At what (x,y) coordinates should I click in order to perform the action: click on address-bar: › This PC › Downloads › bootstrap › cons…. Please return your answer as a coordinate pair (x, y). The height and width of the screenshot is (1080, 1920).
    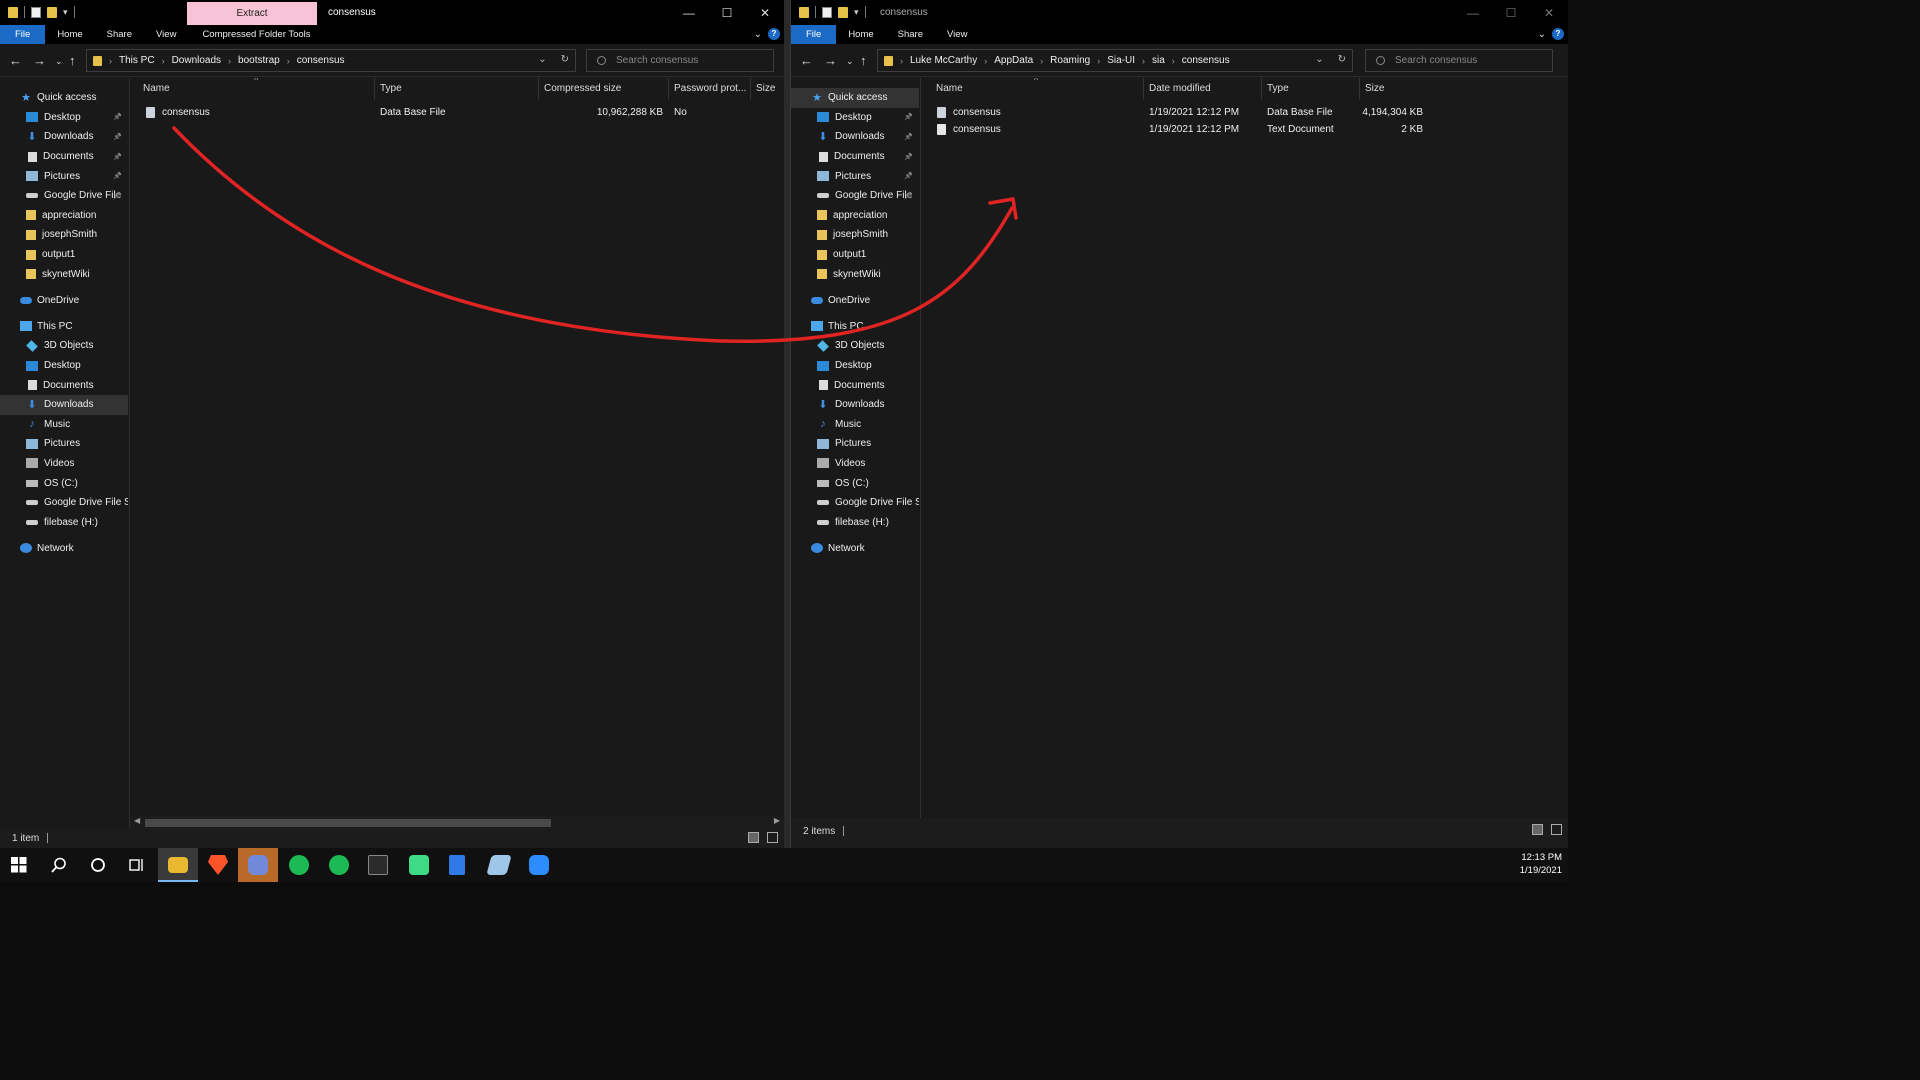
    Looking at the image, I should click on (331, 60).